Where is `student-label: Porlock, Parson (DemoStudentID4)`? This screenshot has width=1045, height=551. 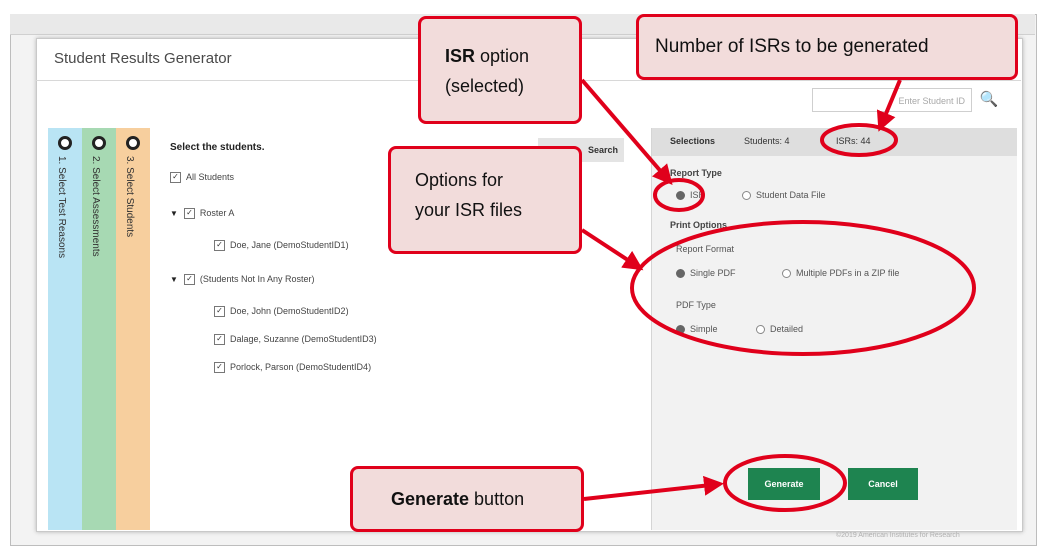 student-label: Porlock, Parson (DemoStudentID4) is located at coordinates (301, 367).